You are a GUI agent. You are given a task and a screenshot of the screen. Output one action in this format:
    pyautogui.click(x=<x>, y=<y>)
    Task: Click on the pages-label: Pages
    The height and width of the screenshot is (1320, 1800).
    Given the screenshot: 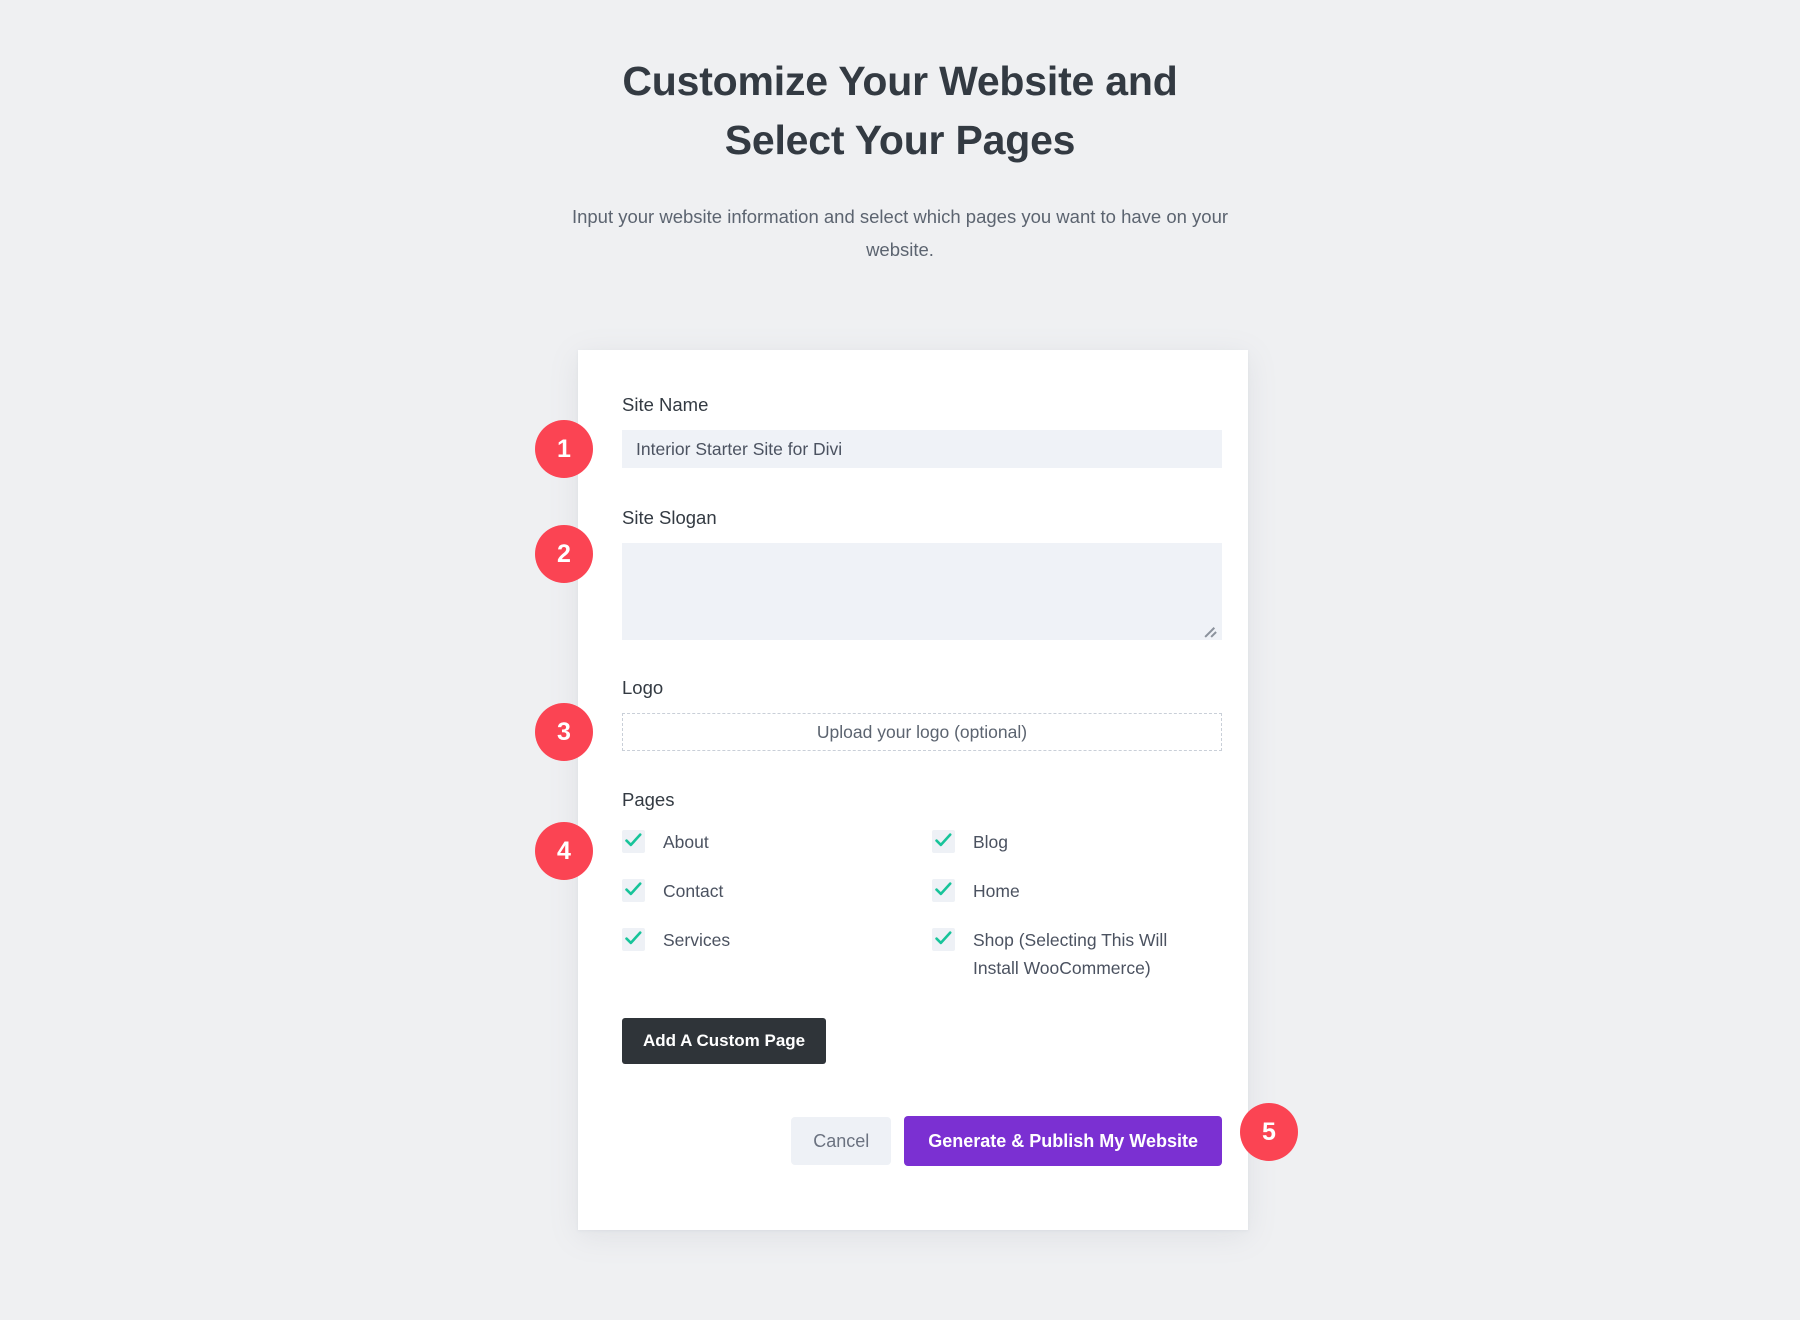 What is the action you would take?
    pyautogui.click(x=648, y=799)
    